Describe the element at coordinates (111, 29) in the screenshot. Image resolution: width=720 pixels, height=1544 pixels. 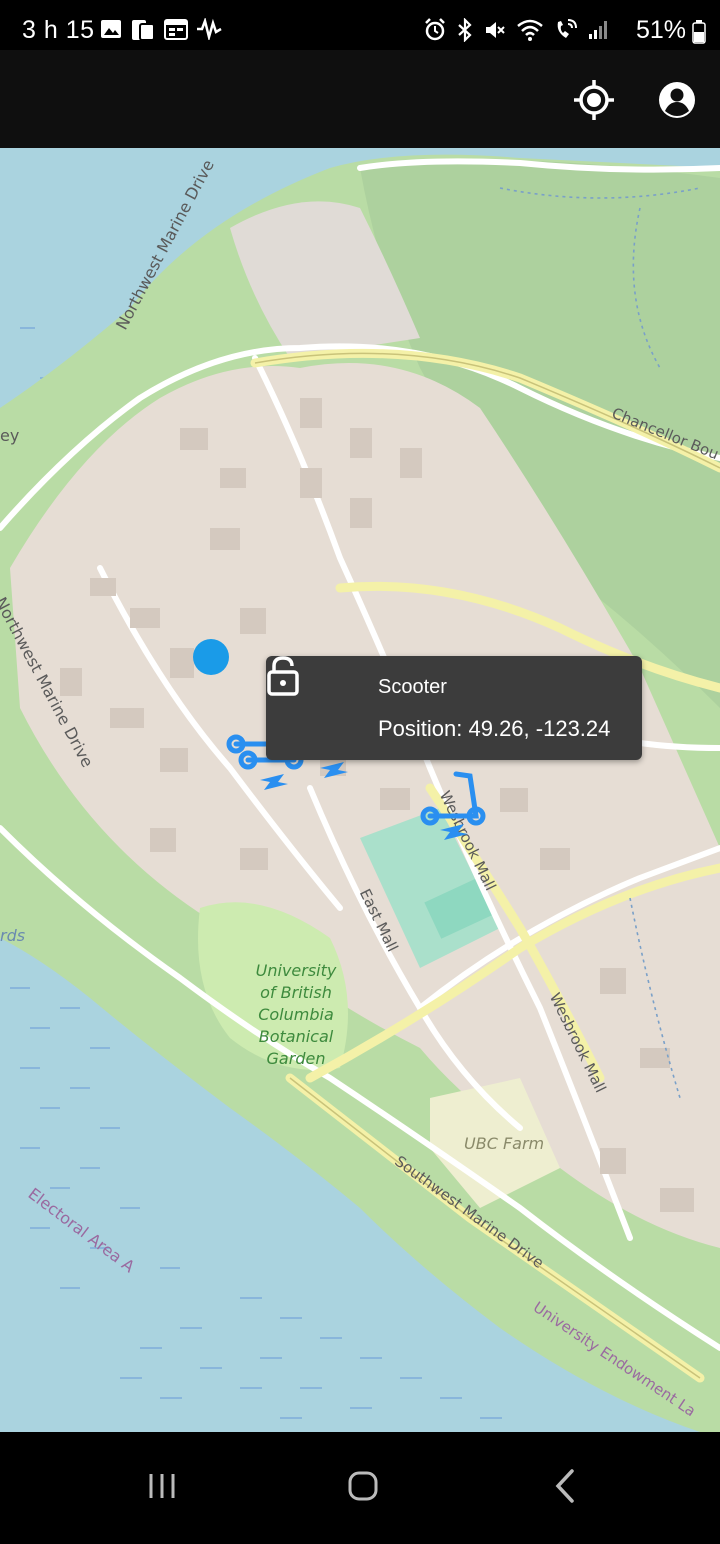
I see `image-icon` at that location.